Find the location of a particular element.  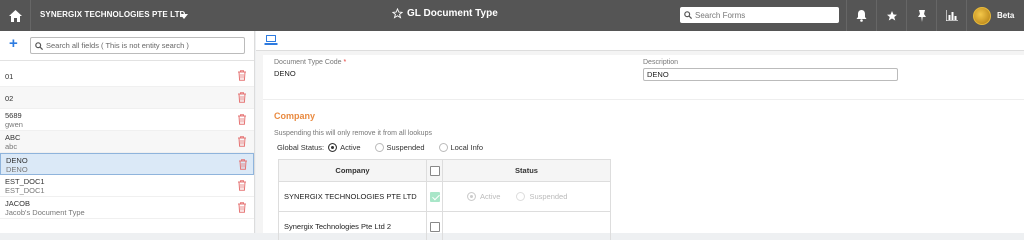

pin-button is located at coordinates (921, 15).